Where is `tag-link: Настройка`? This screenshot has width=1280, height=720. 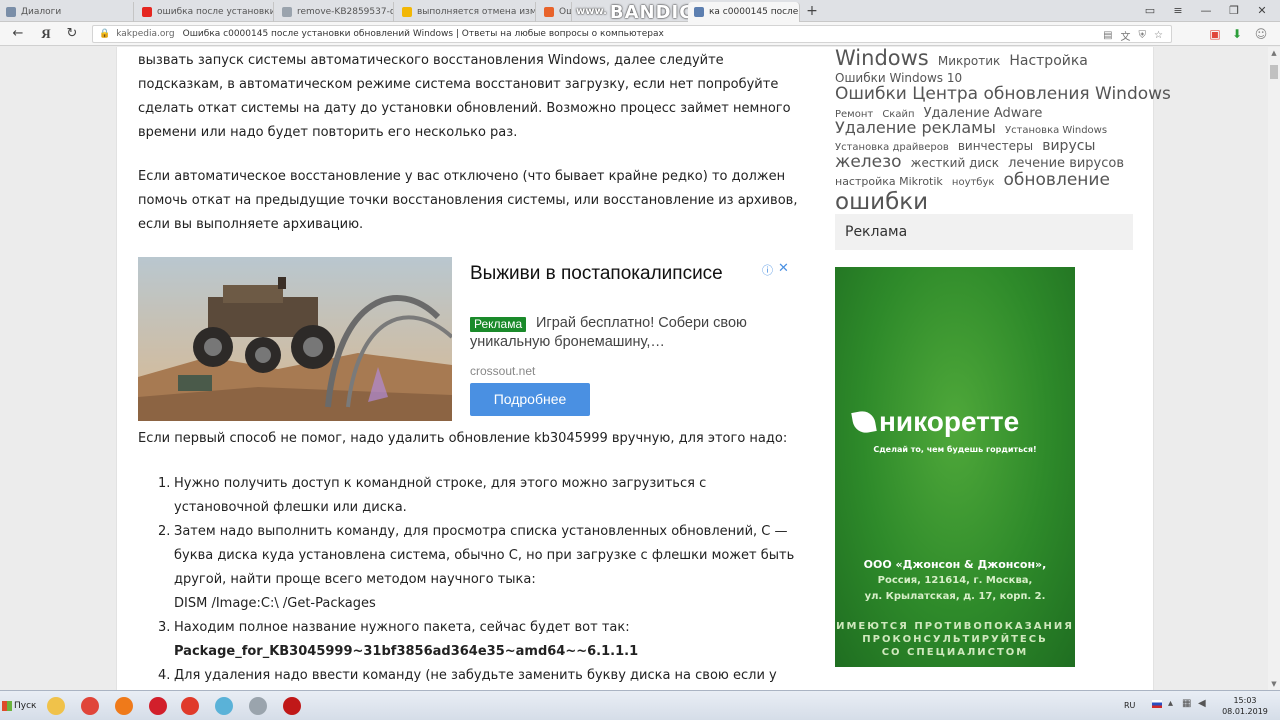 tag-link: Настройка is located at coordinates (1048, 61).